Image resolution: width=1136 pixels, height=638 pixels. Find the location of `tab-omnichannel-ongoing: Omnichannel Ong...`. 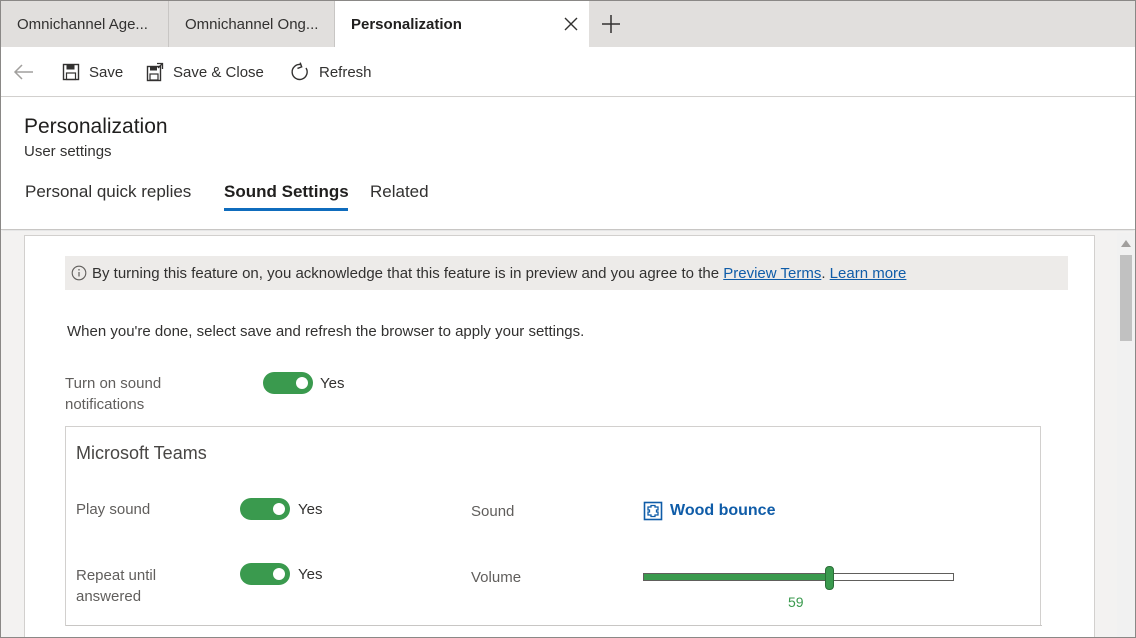

tab-omnichannel-ongoing: Omnichannel Ong... is located at coordinates (252, 24).